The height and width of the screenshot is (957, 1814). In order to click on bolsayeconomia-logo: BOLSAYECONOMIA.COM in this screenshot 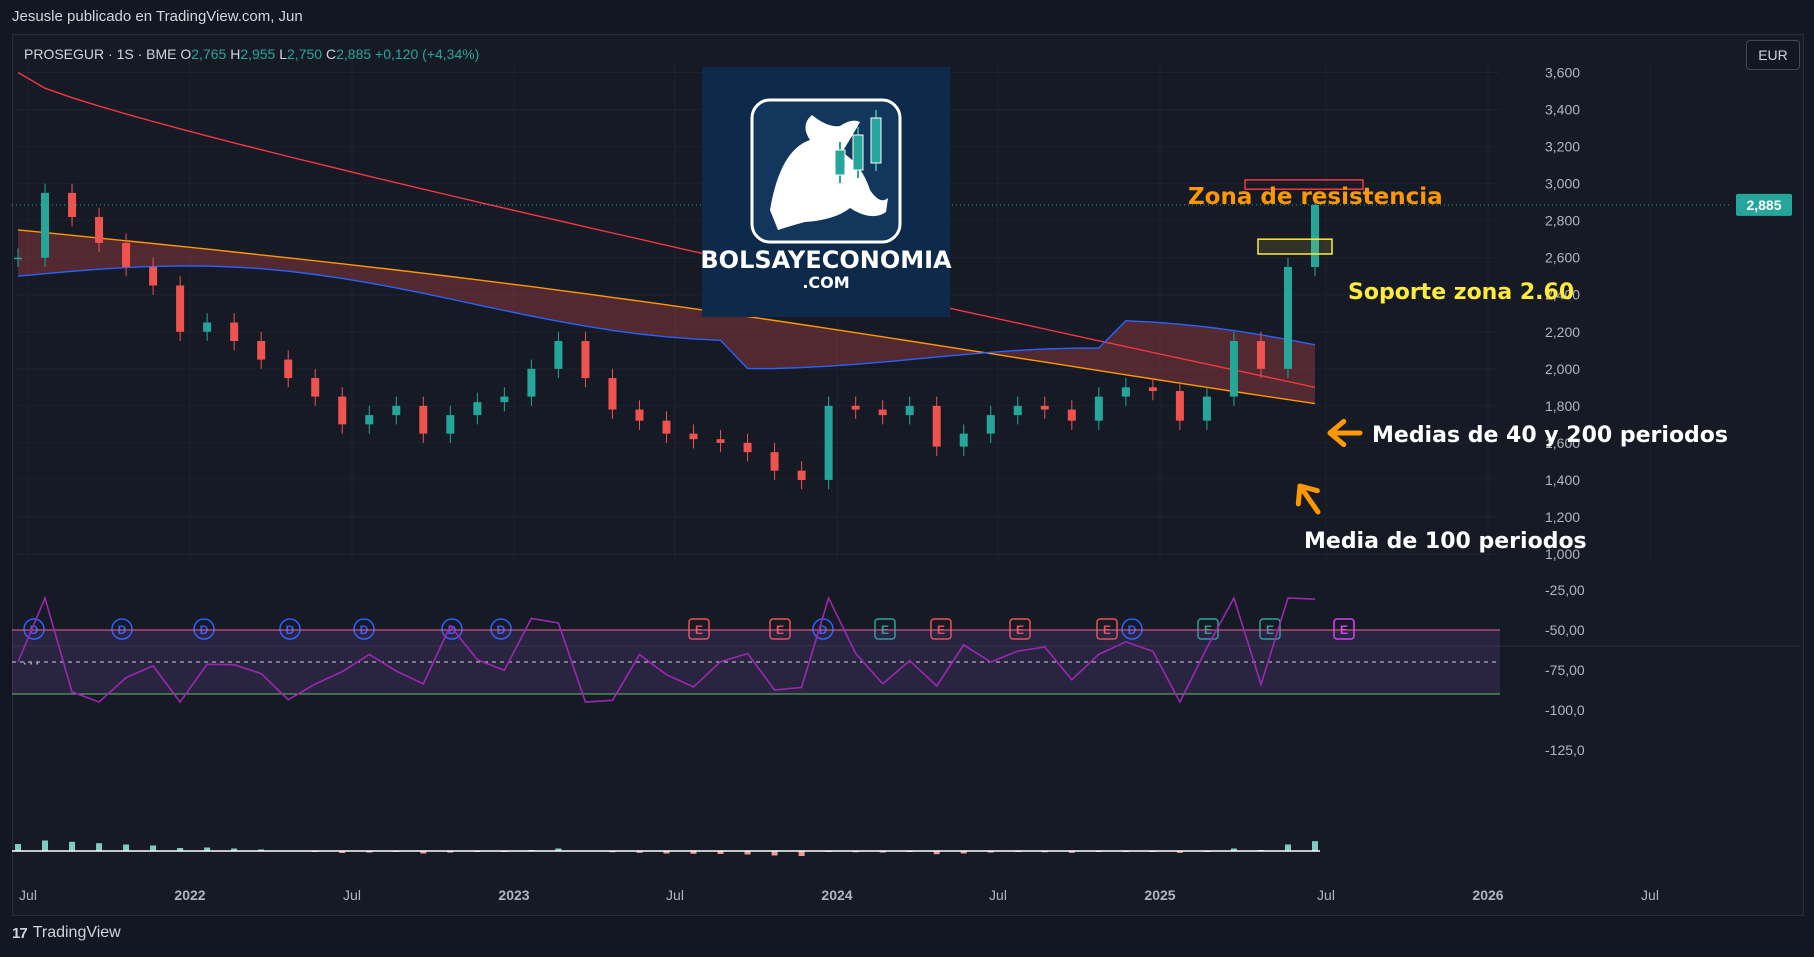, I will do `click(826, 192)`.